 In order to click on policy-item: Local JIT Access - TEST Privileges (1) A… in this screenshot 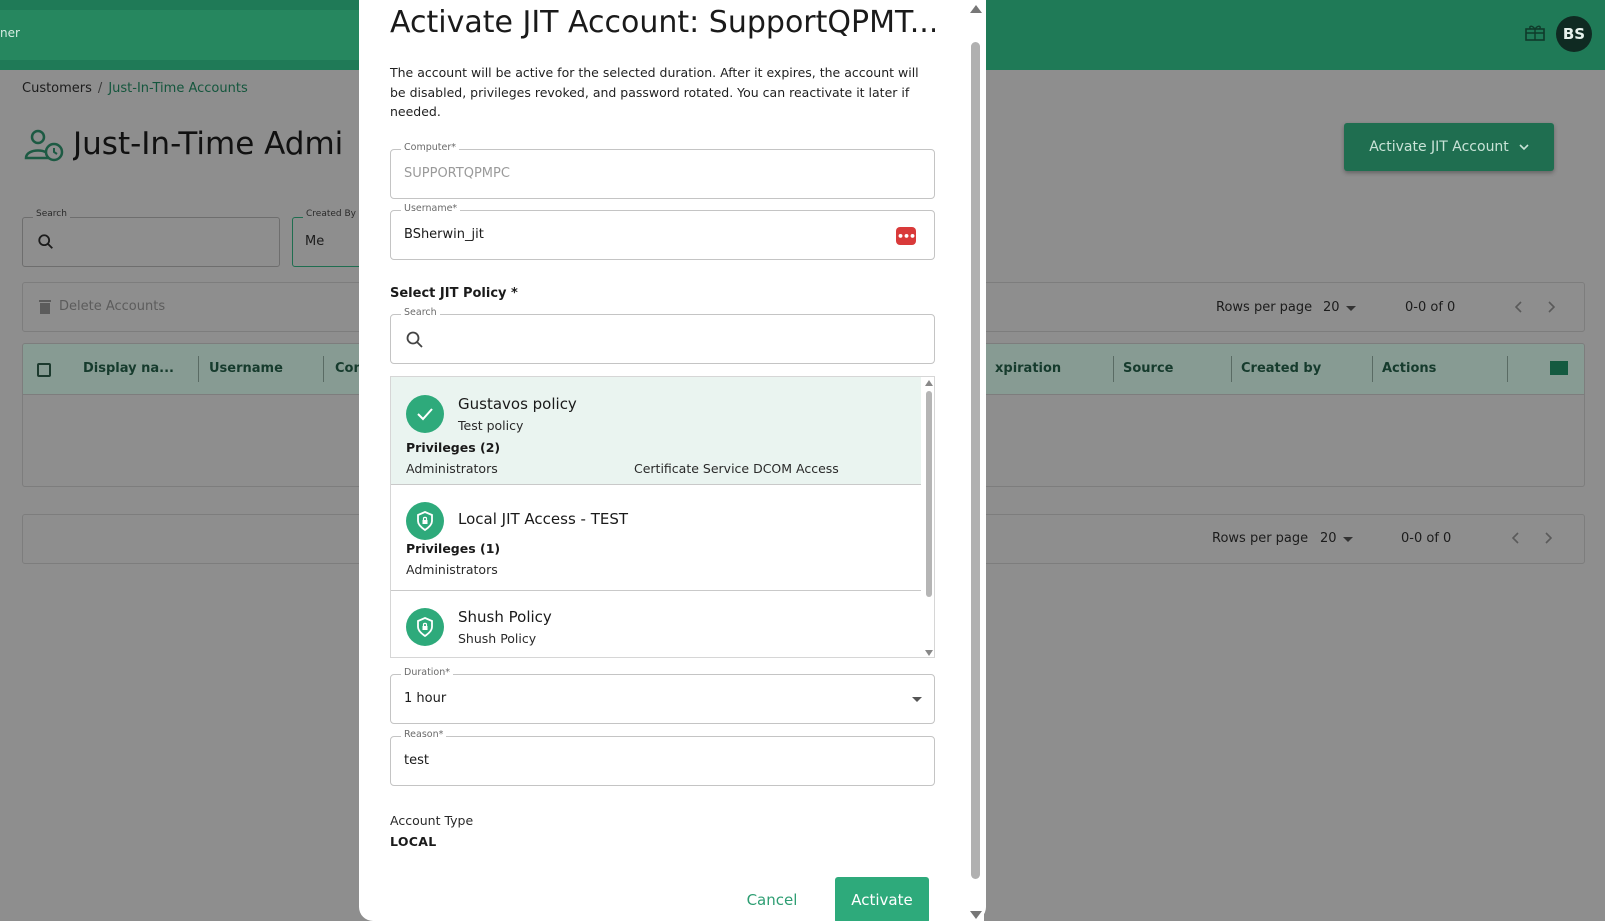, I will do `click(656, 538)`.